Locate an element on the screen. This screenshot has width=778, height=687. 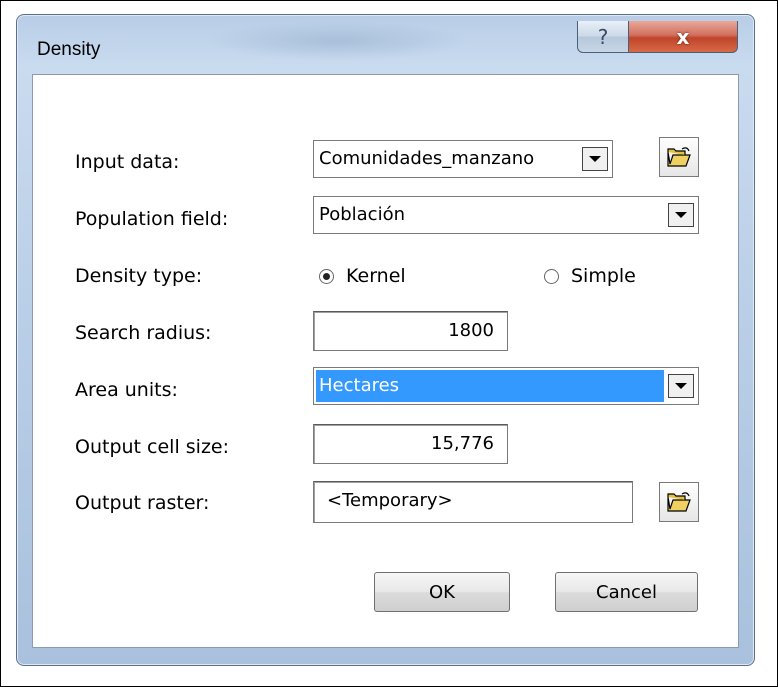
output-raster-input: <Temporary> is located at coordinates (473, 502).